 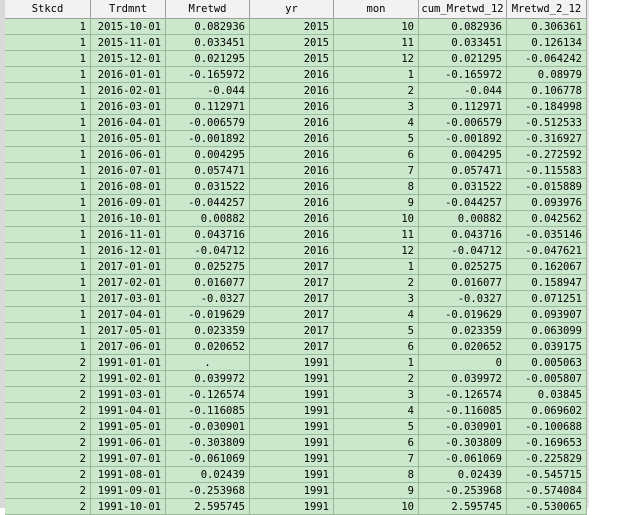 I want to click on cell-trdmnt: 2017-02-01, so click(x=128, y=283).